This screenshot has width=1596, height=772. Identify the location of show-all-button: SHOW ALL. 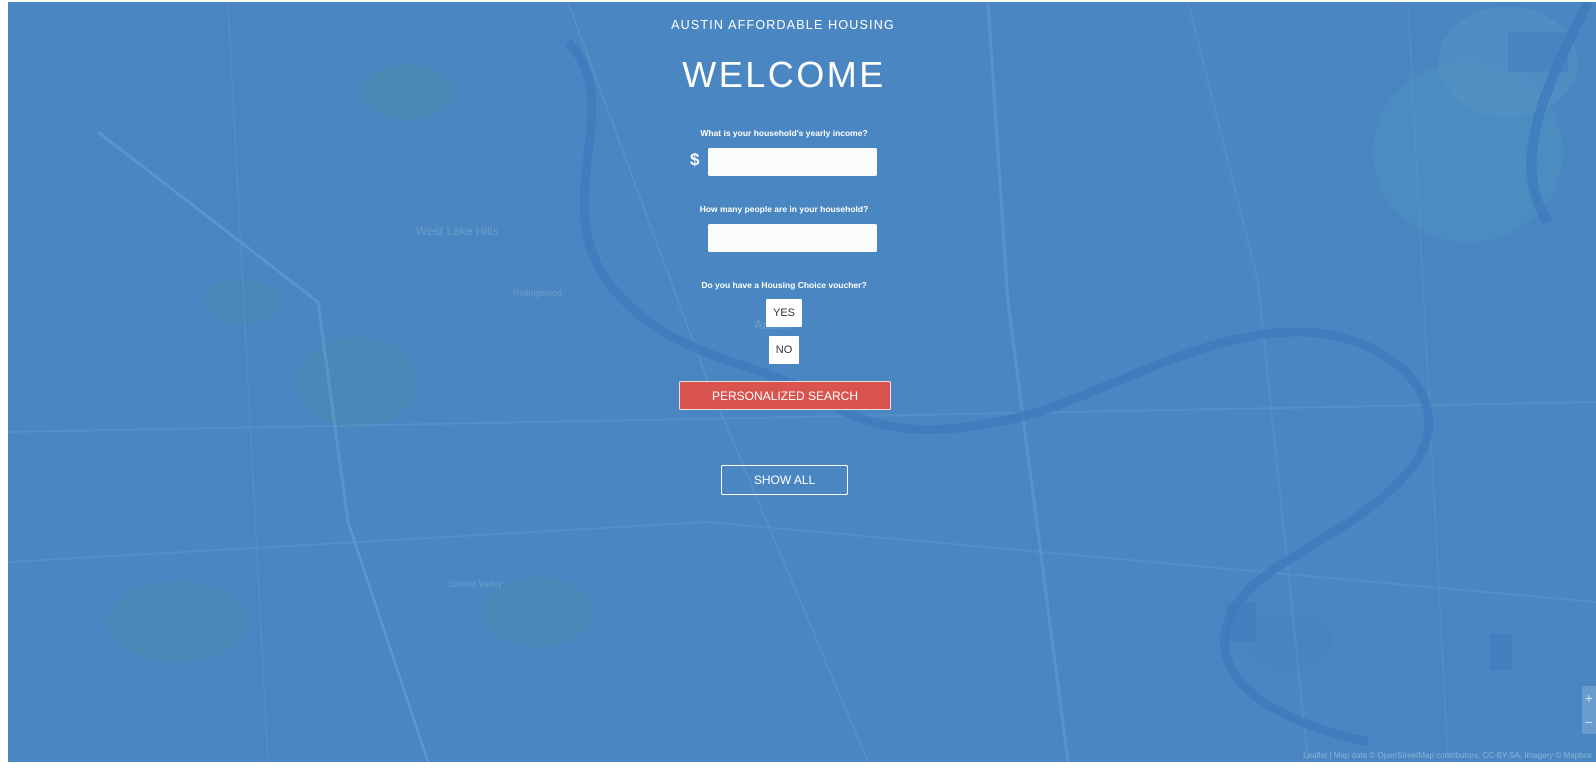
(784, 480).